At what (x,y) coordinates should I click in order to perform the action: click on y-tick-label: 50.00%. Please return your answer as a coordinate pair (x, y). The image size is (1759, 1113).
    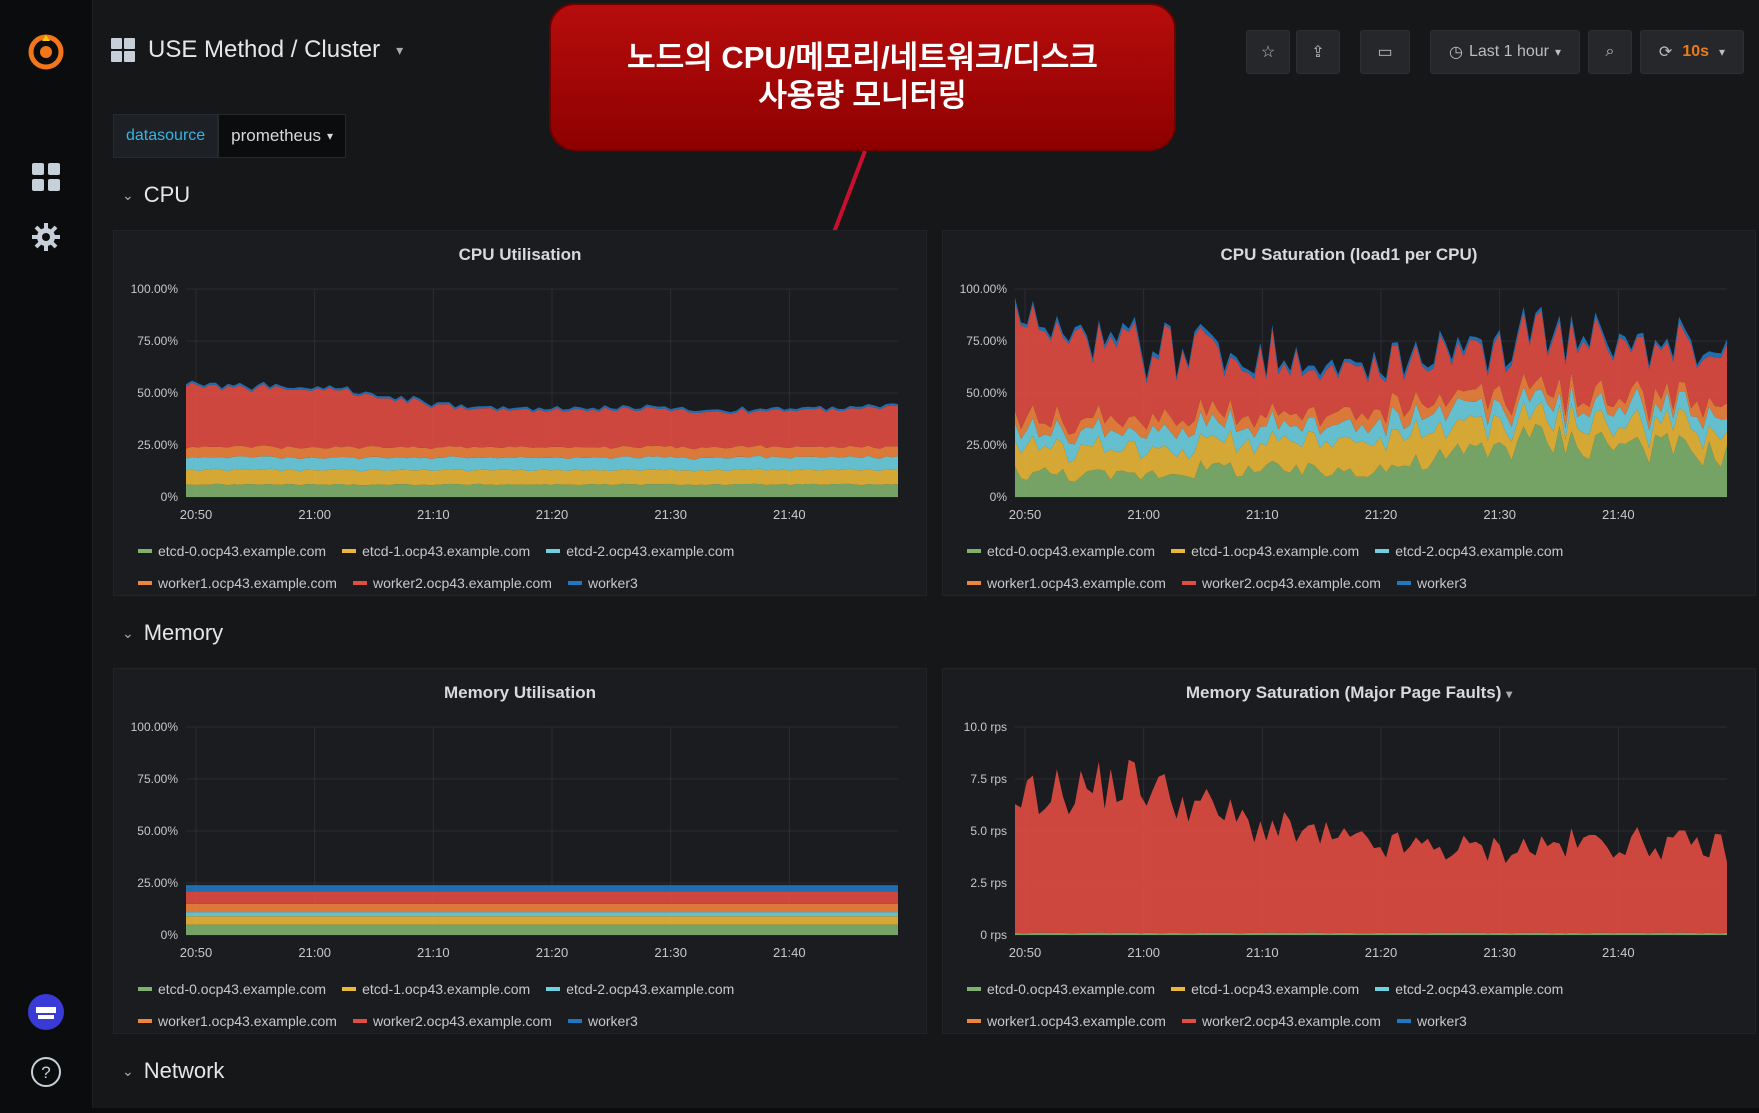
    Looking at the image, I should click on (157, 393).